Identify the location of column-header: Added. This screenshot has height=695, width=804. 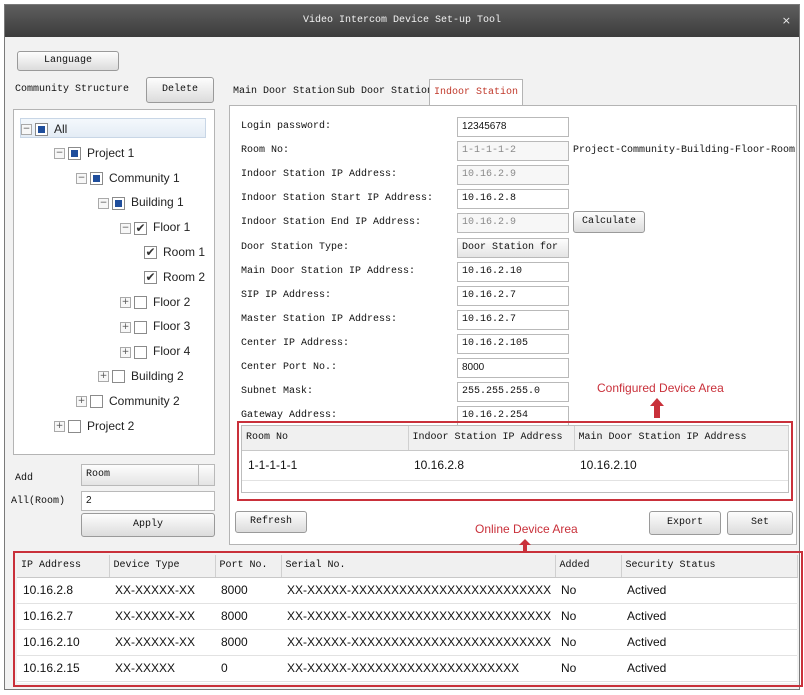
(588, 566).